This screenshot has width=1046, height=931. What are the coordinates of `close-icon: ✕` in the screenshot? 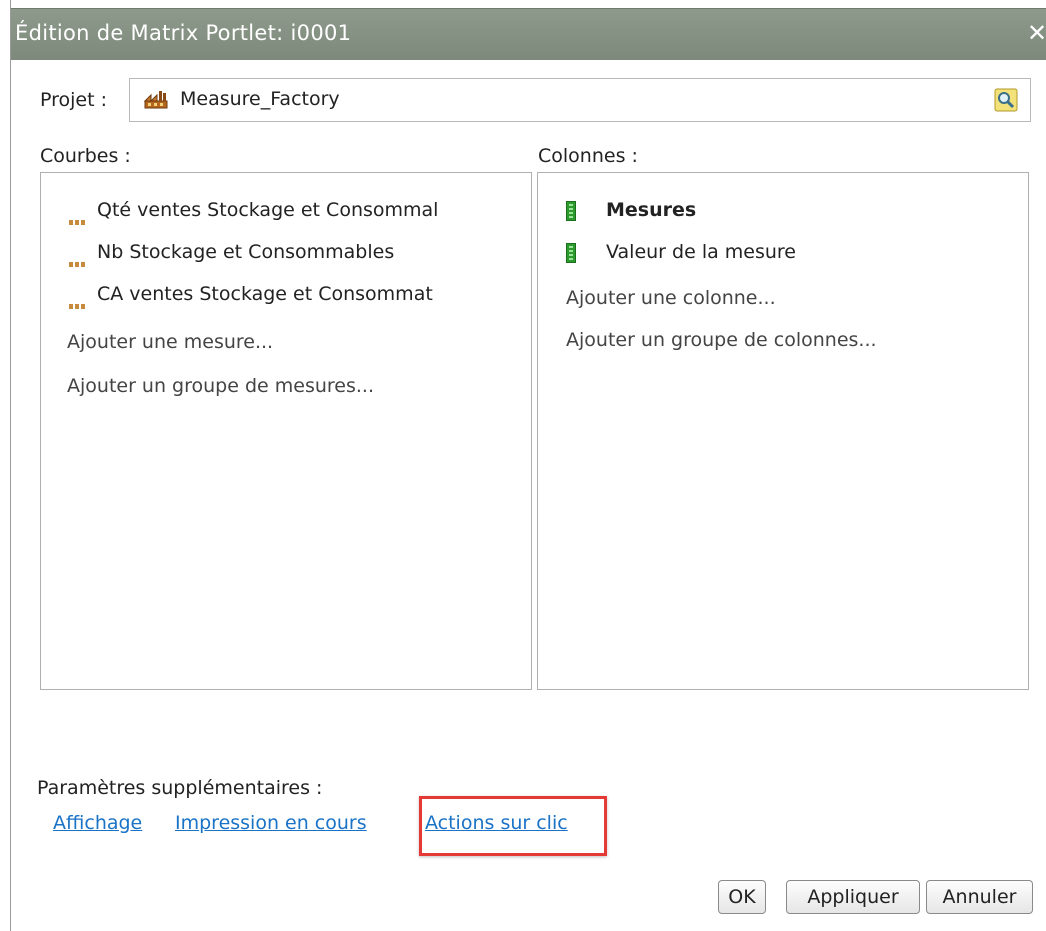 It's located at (1036, 34).